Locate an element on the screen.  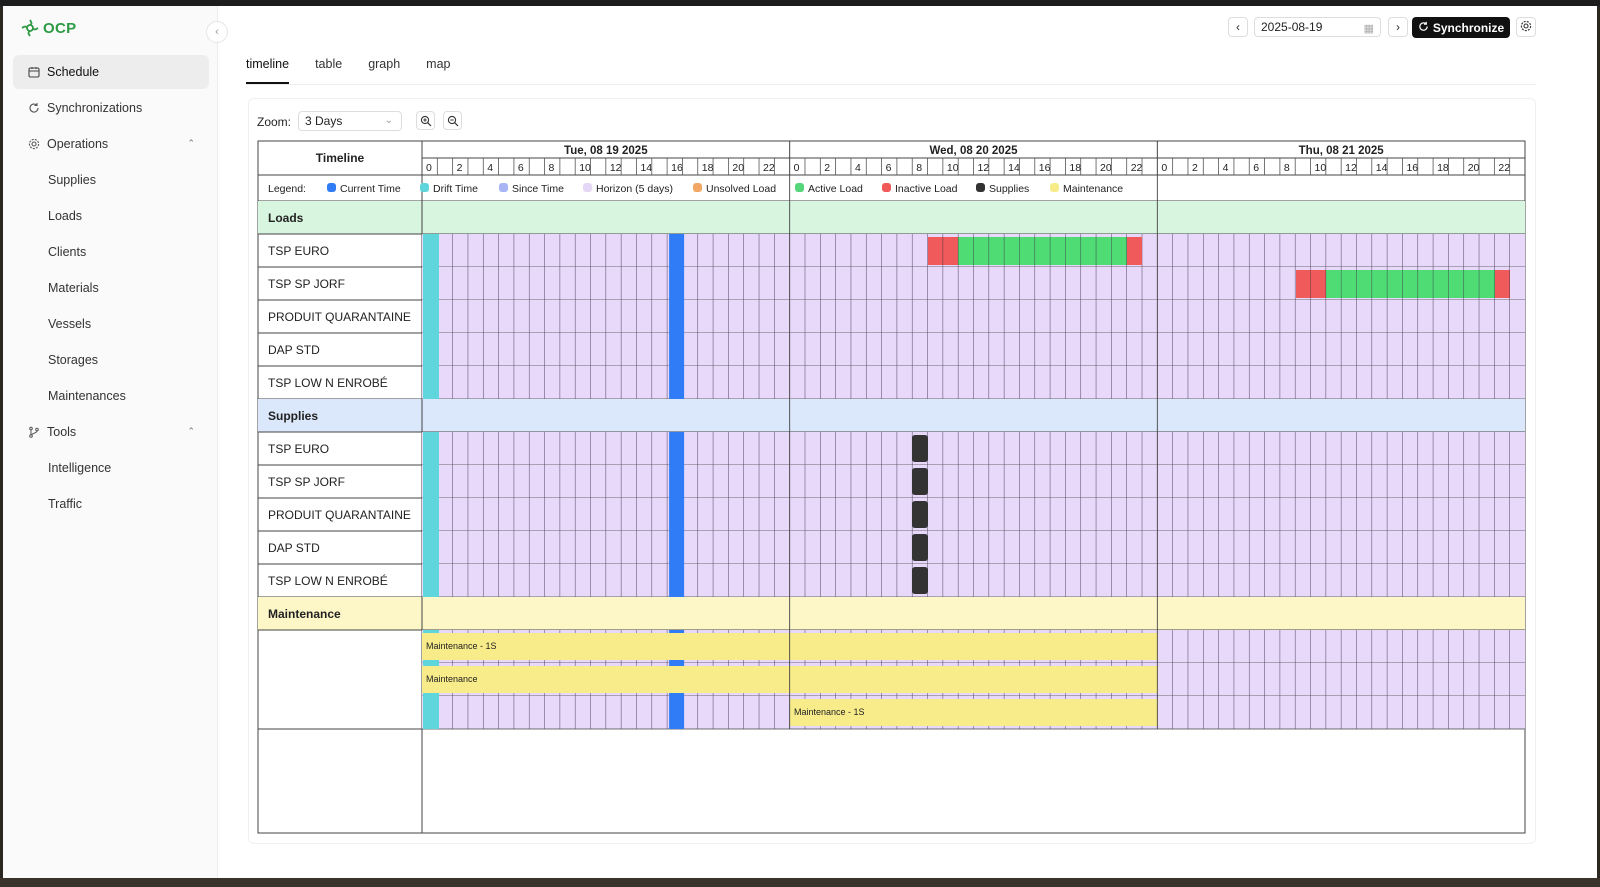
day-header: Tue, 08 19 2025 is located at coordinates (606, 151).